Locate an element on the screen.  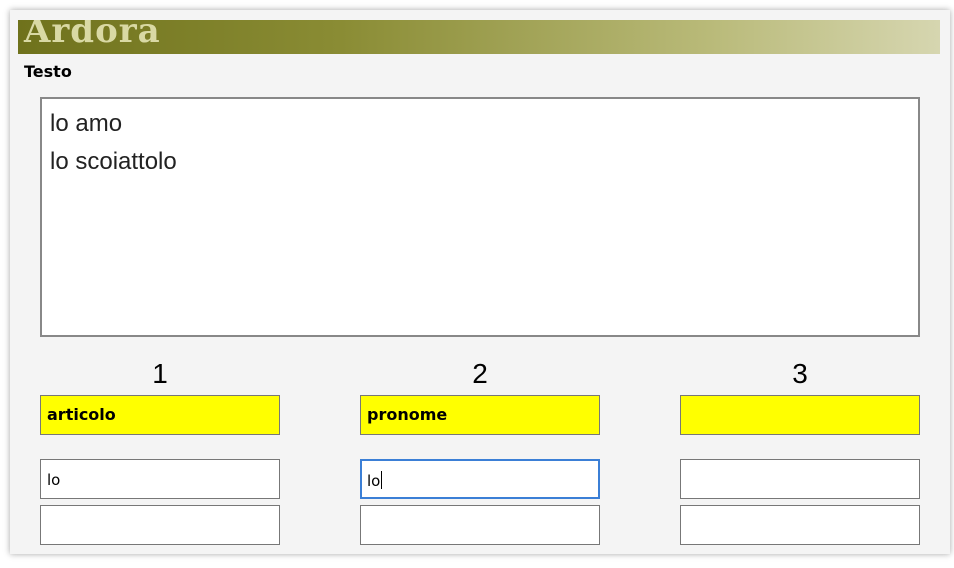
app-title: Ardora is located at coordinates (92, 35).